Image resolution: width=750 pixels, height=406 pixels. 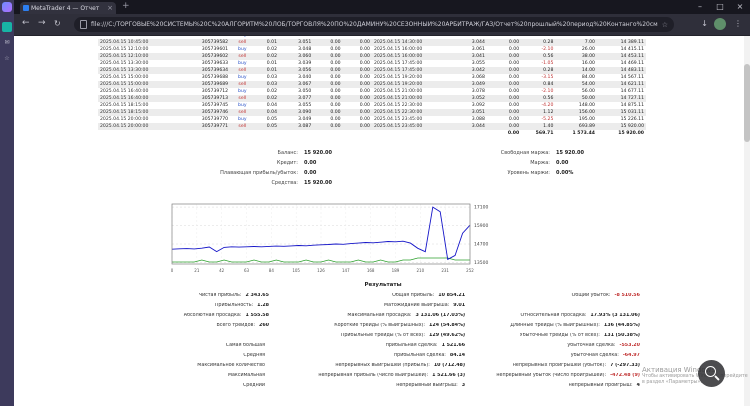 What do you see at coordinates (740, 7) in the screenshot?
I see `close-button: ×` at bounding box center [740, 7].